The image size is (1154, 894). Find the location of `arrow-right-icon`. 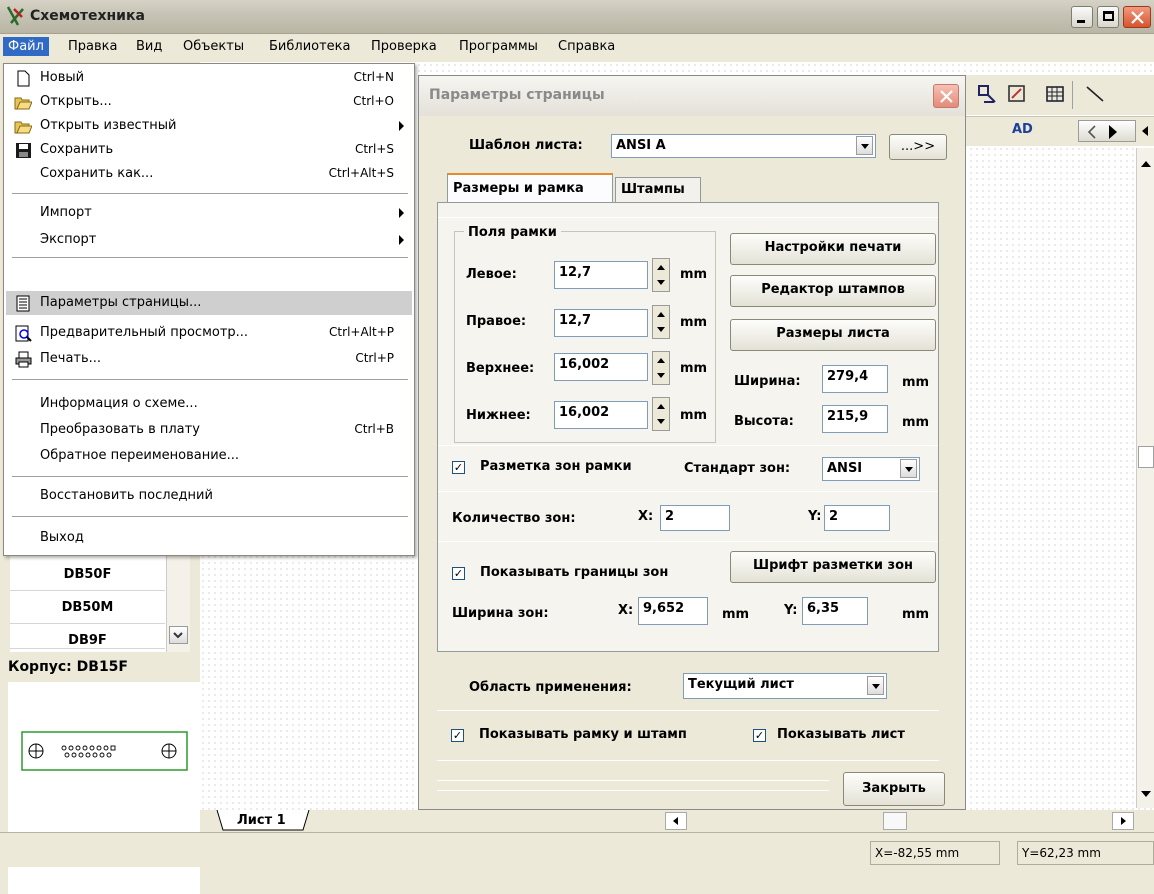

arrow-right-icon is located at coordinates (1123, 821).